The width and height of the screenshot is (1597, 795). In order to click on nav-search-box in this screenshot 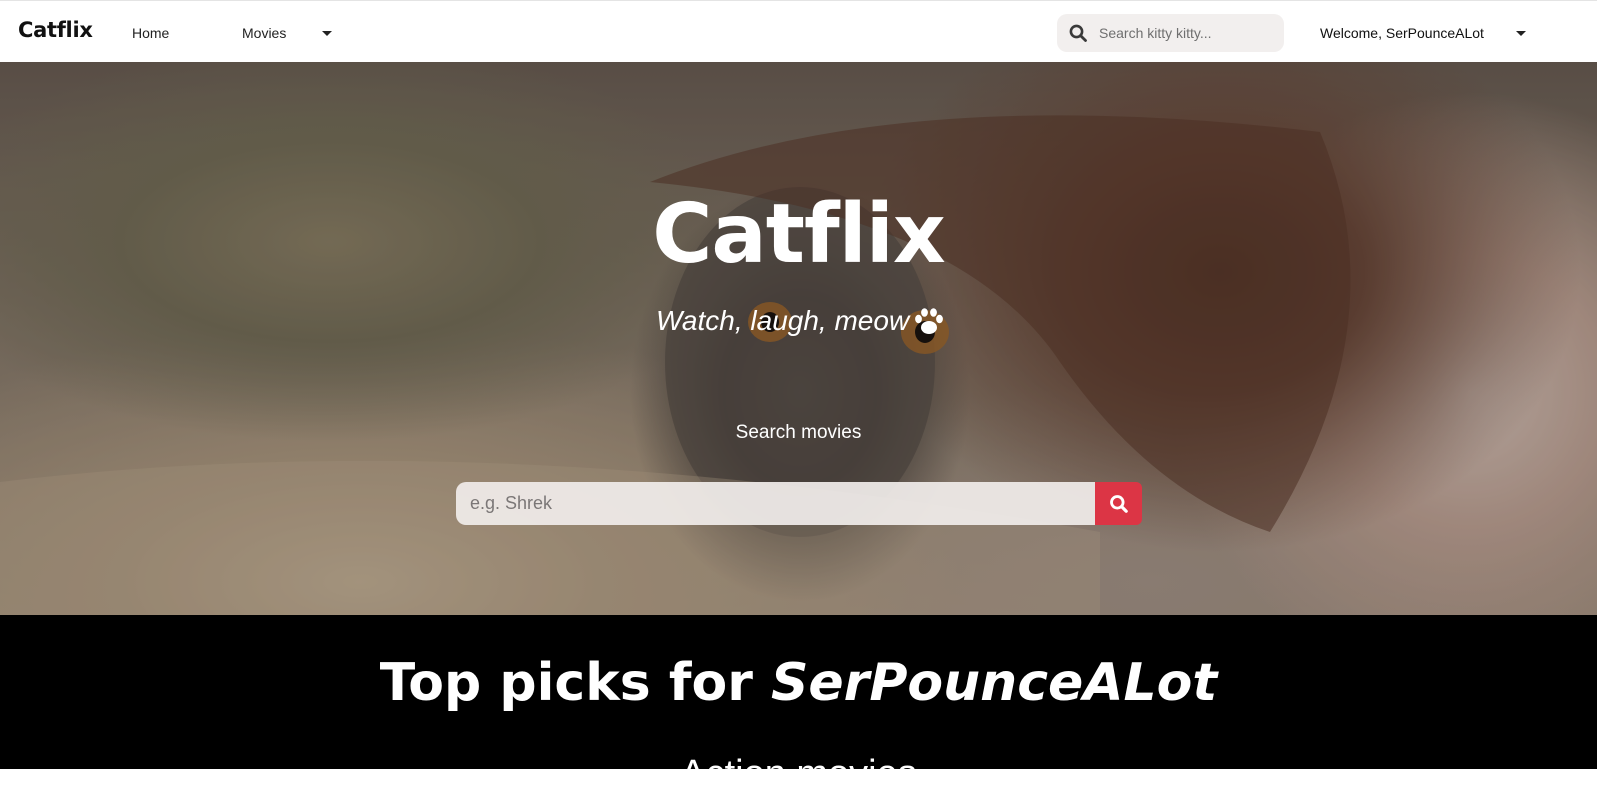, I will do `click(1170, 33)`.